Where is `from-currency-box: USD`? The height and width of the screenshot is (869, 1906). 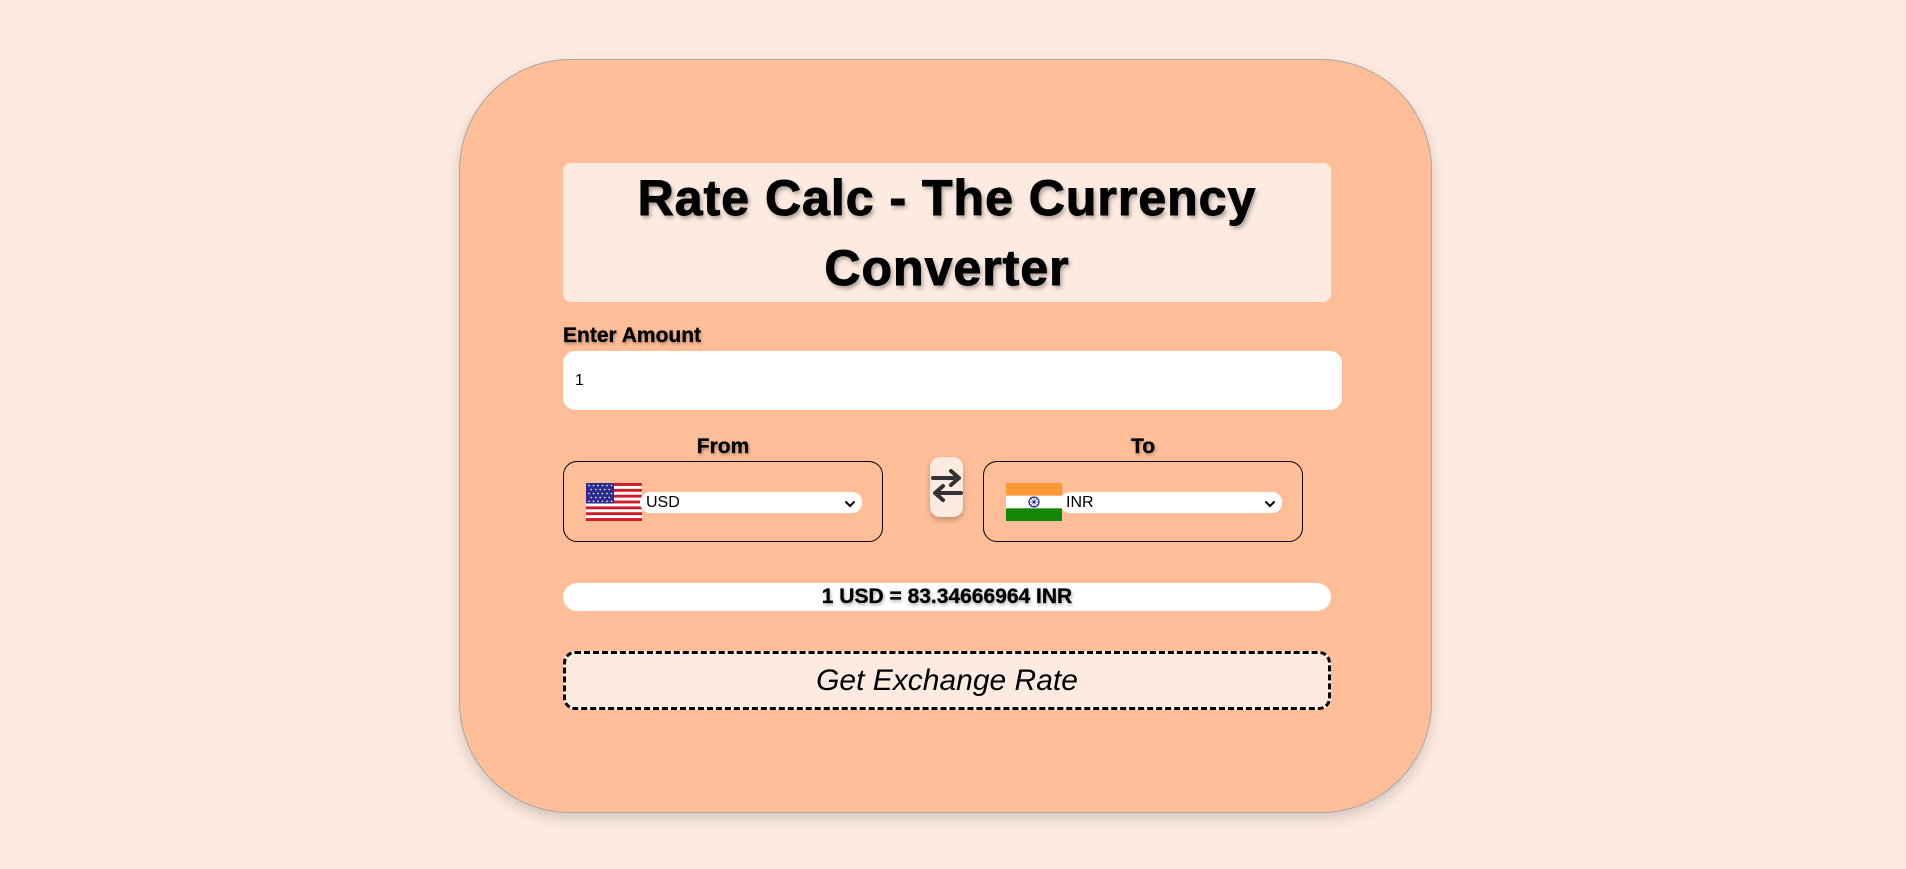 from-currency-box: USD is located at coordinates (723, 501).